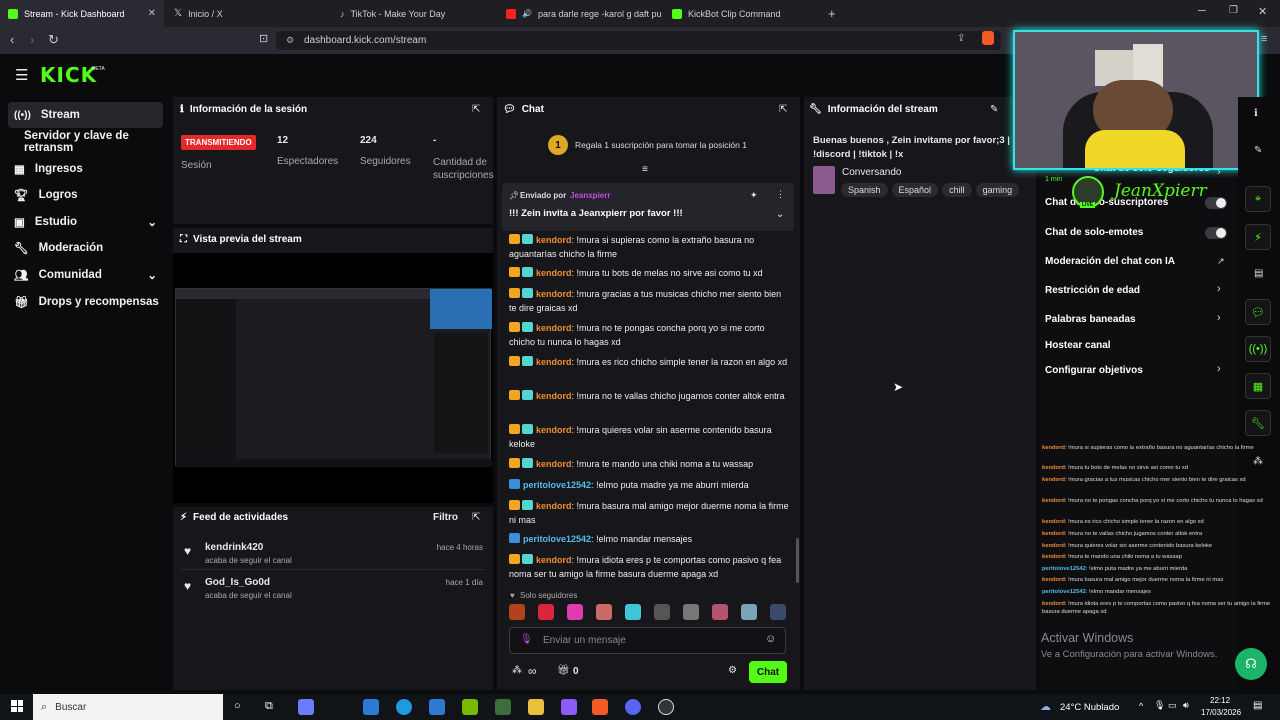 The image size is (1280, 720). Describe the element at coordinates (414, 13) in the screenshot. I see `tab-tiktok: ♪ TikTok - Make Your Day` at that location.